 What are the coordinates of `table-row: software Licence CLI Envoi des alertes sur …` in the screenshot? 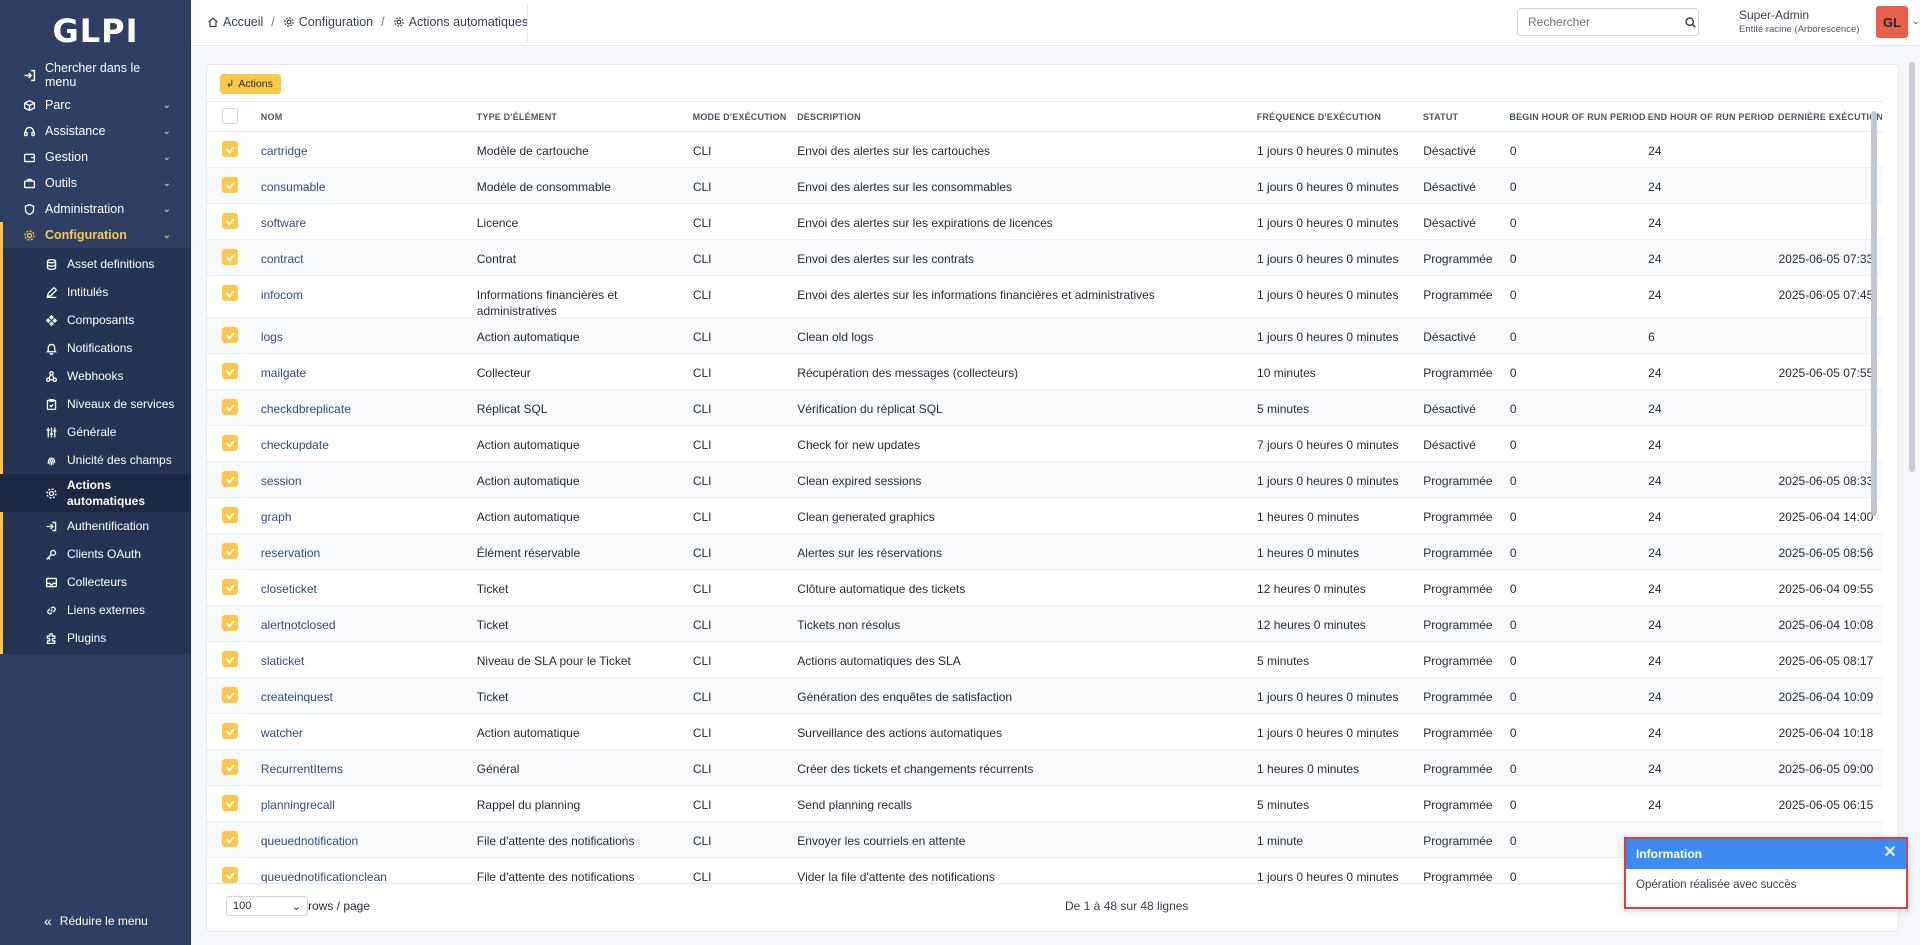 It's located at (1044, 222).